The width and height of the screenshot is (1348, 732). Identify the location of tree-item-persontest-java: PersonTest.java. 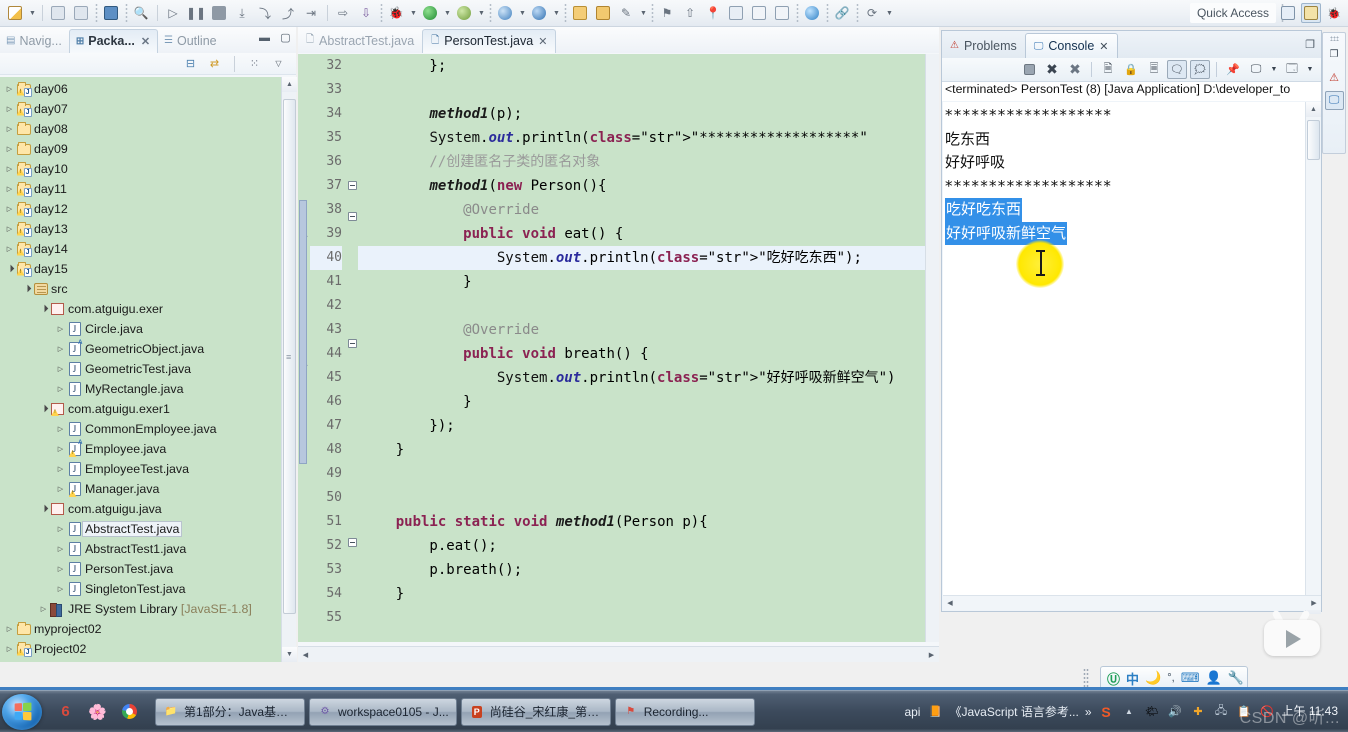
(140, 569).